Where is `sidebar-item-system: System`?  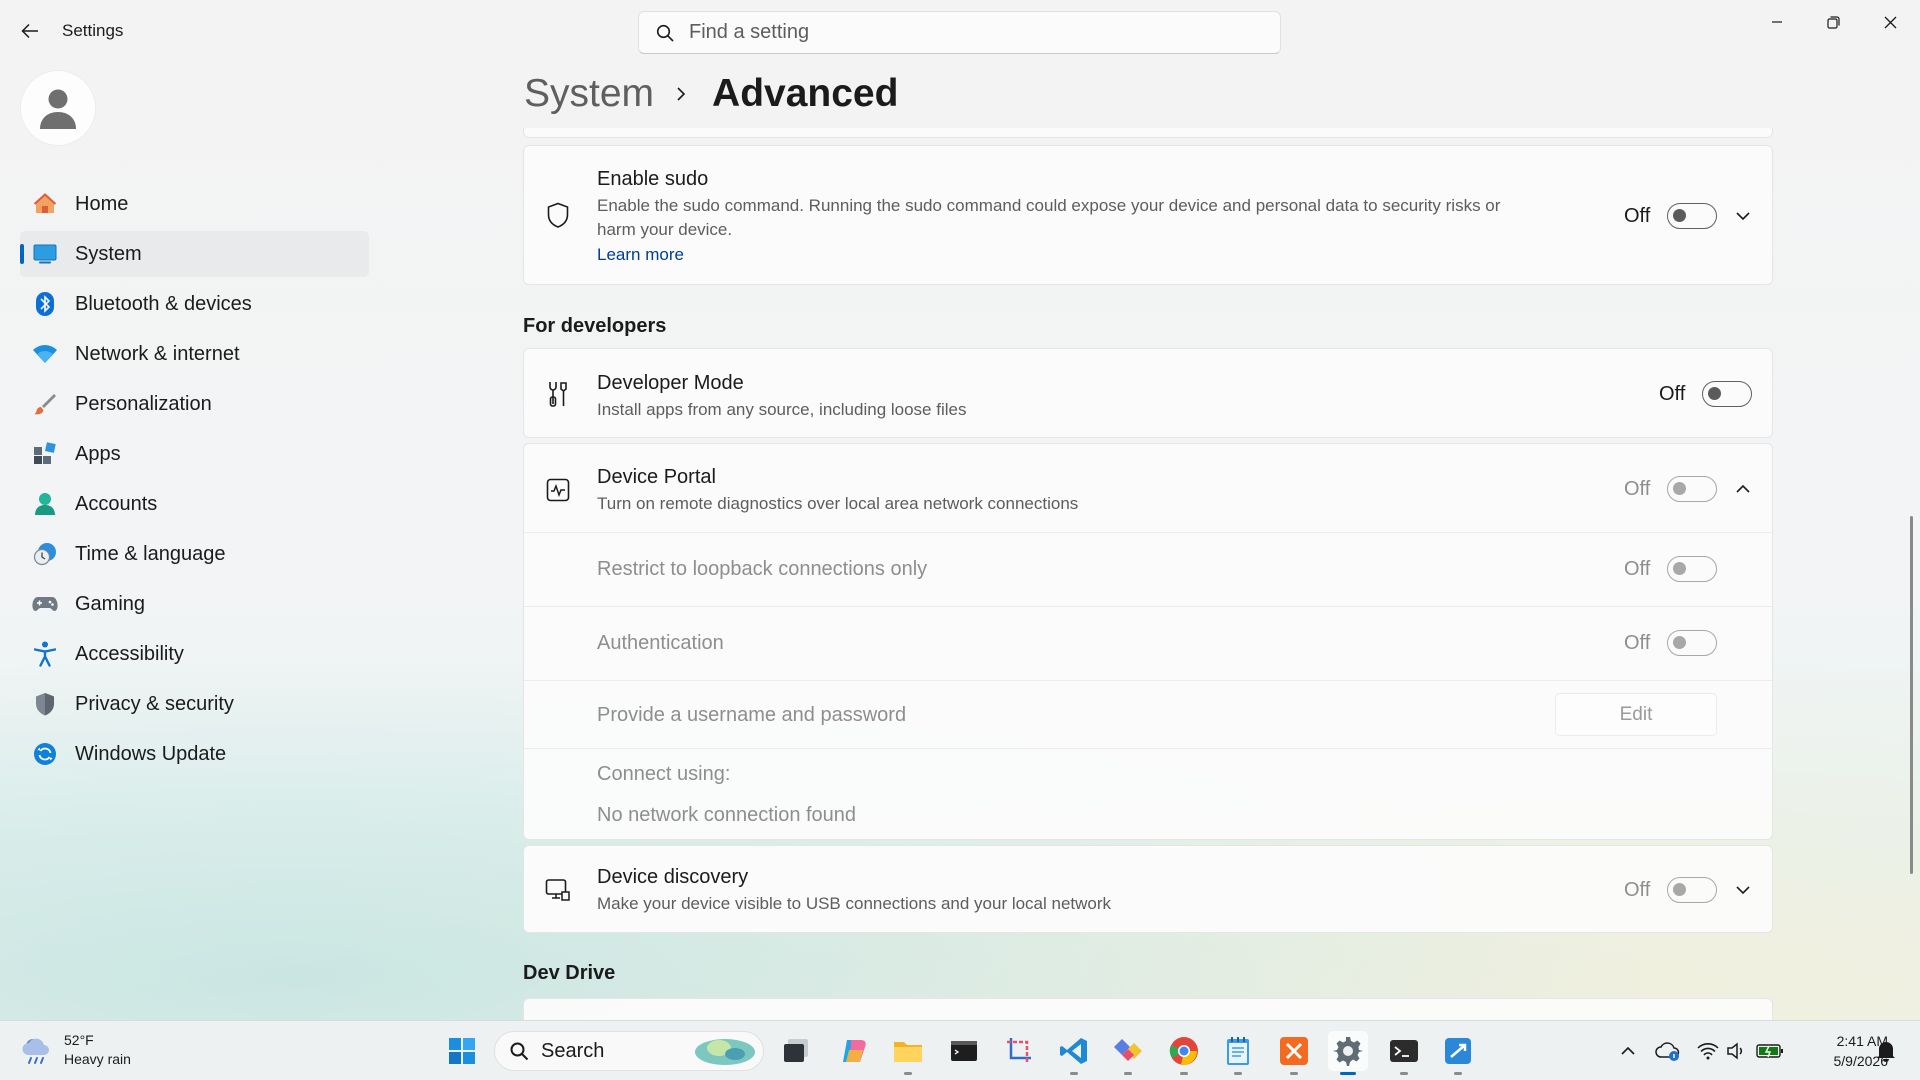
sidebar-item-system: System is located at coordinates (194, 254).